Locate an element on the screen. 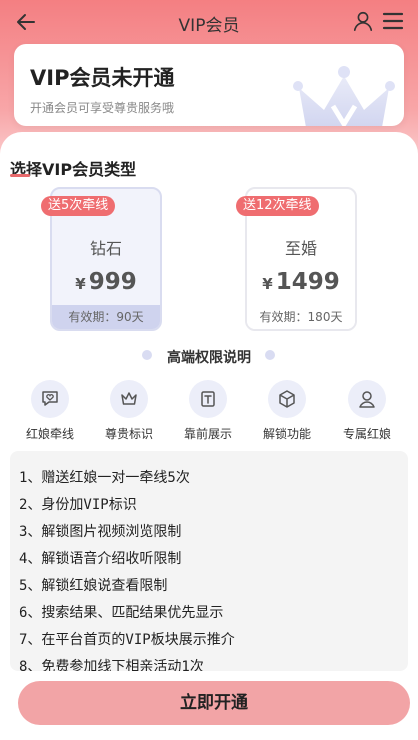 The height and width of the screenshot is (740, 418). bottom-bar: 立即开通 is located at coordinates (209, 705).